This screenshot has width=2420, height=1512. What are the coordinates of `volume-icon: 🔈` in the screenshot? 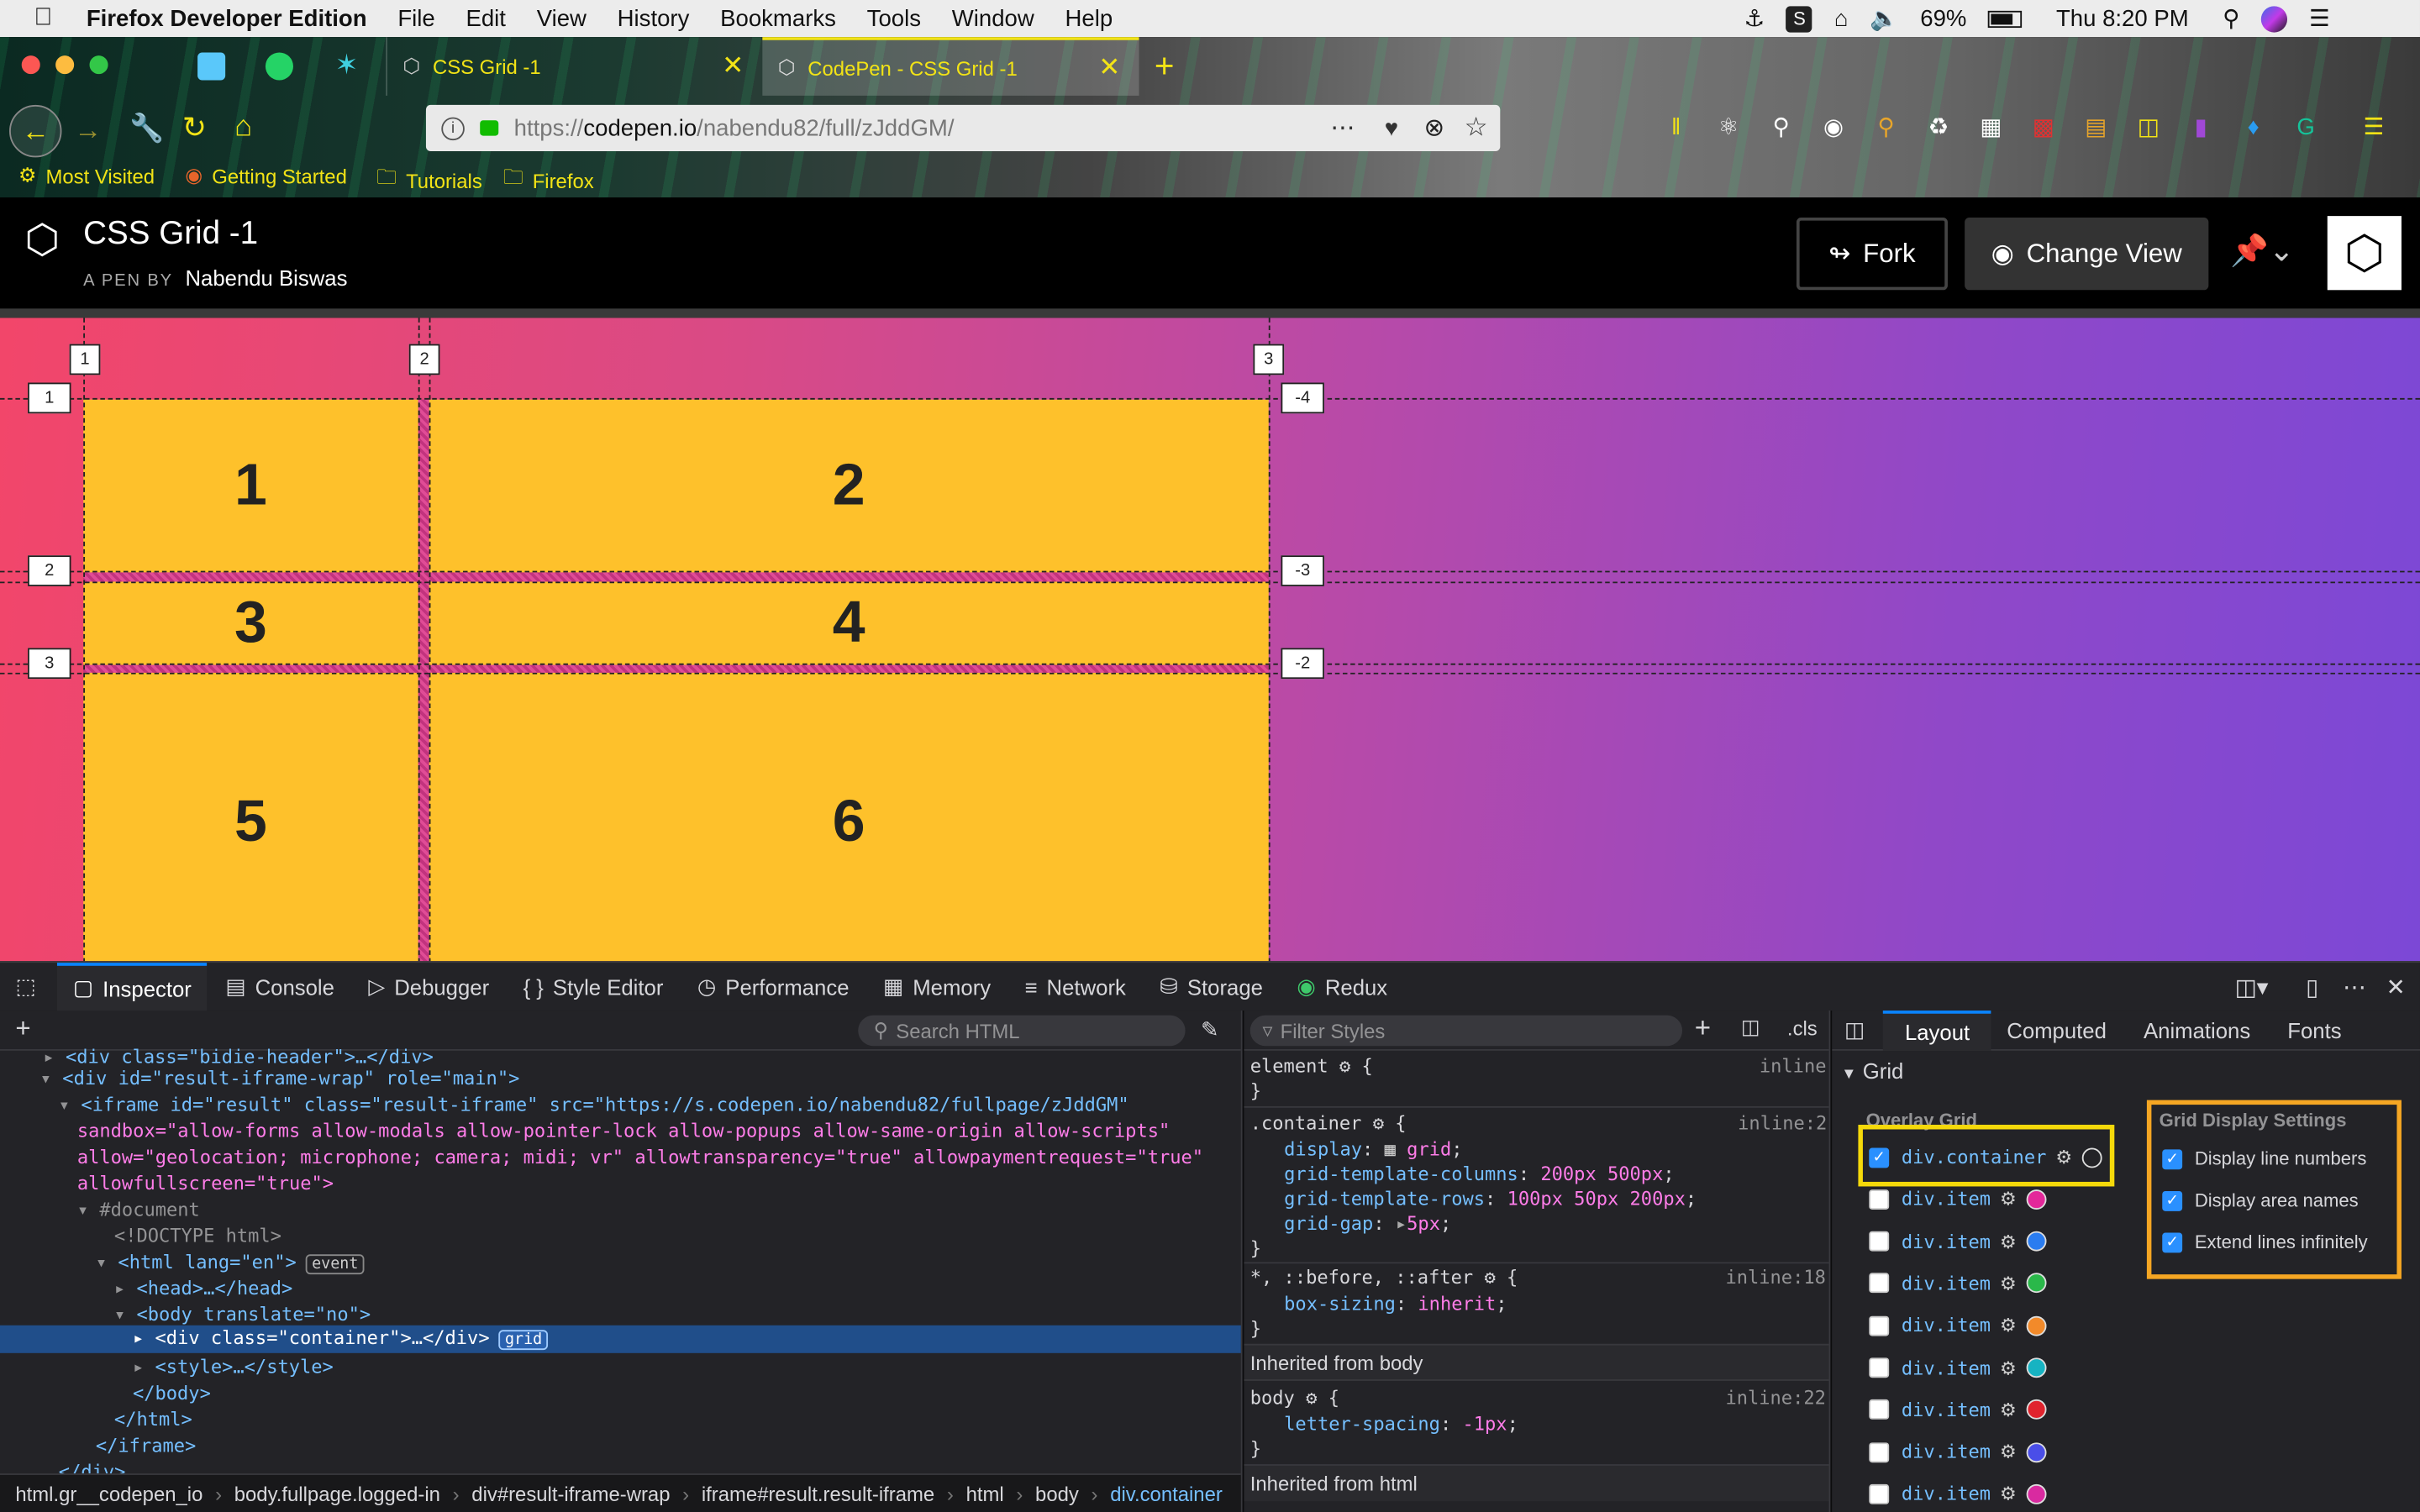 It's located at (1884, 19).